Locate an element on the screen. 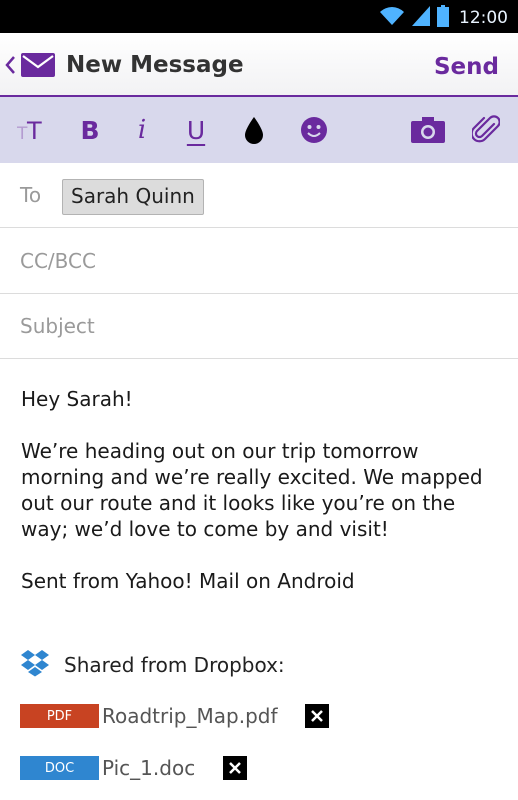  to-field: To Sarah Quinn is located at coordinates (259, 195).